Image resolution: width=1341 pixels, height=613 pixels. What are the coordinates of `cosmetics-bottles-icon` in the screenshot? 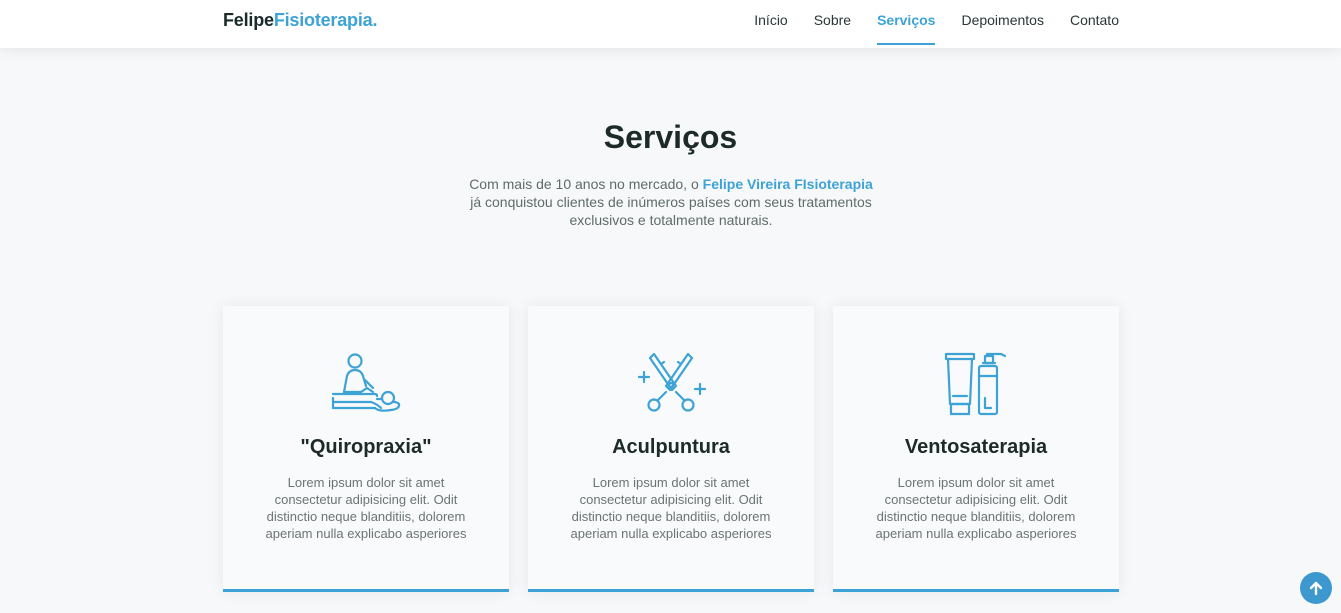 It's located at (976, 385).